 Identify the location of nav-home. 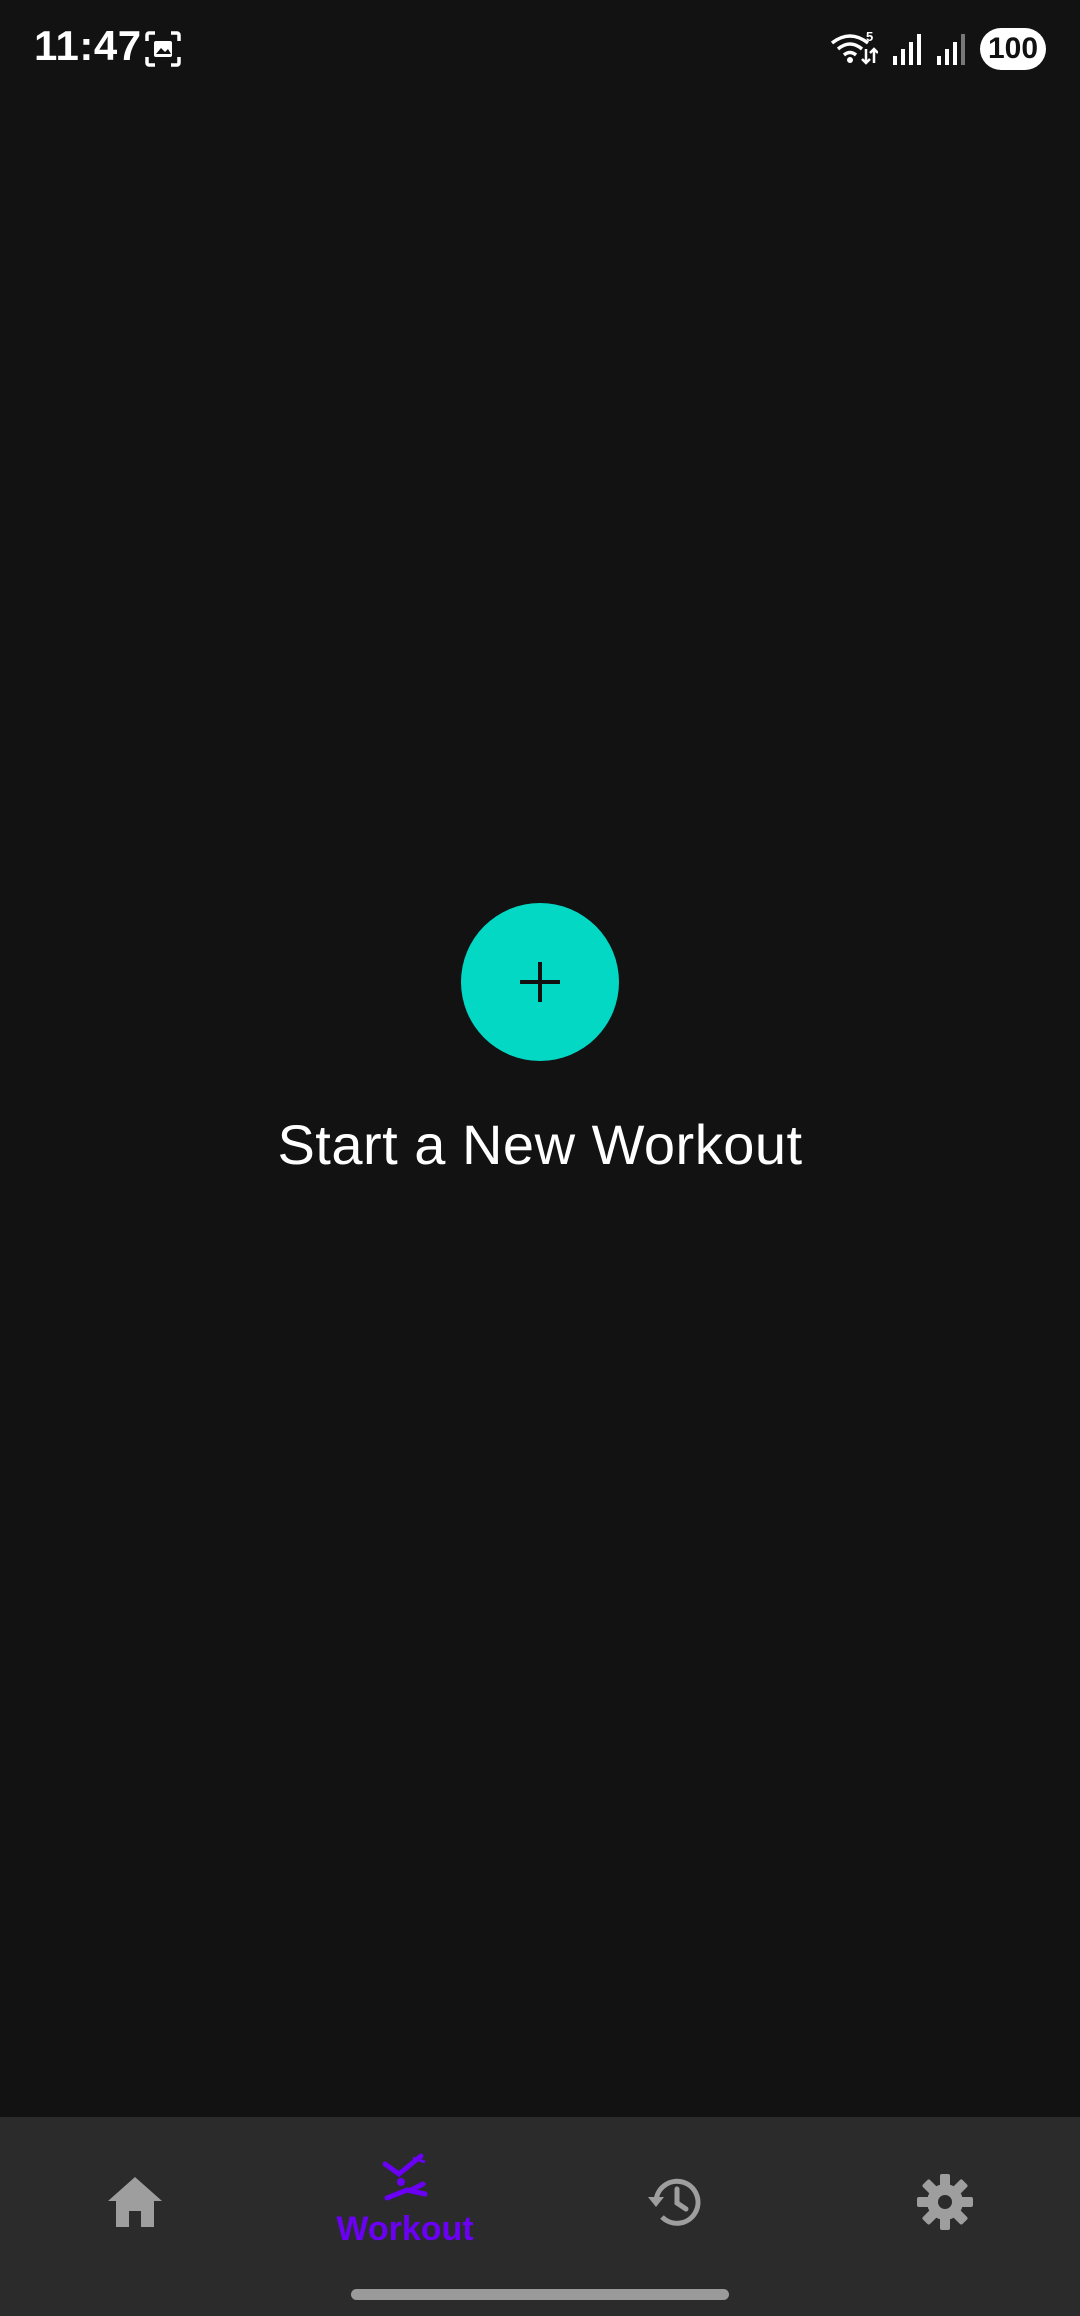
(135, 2202).